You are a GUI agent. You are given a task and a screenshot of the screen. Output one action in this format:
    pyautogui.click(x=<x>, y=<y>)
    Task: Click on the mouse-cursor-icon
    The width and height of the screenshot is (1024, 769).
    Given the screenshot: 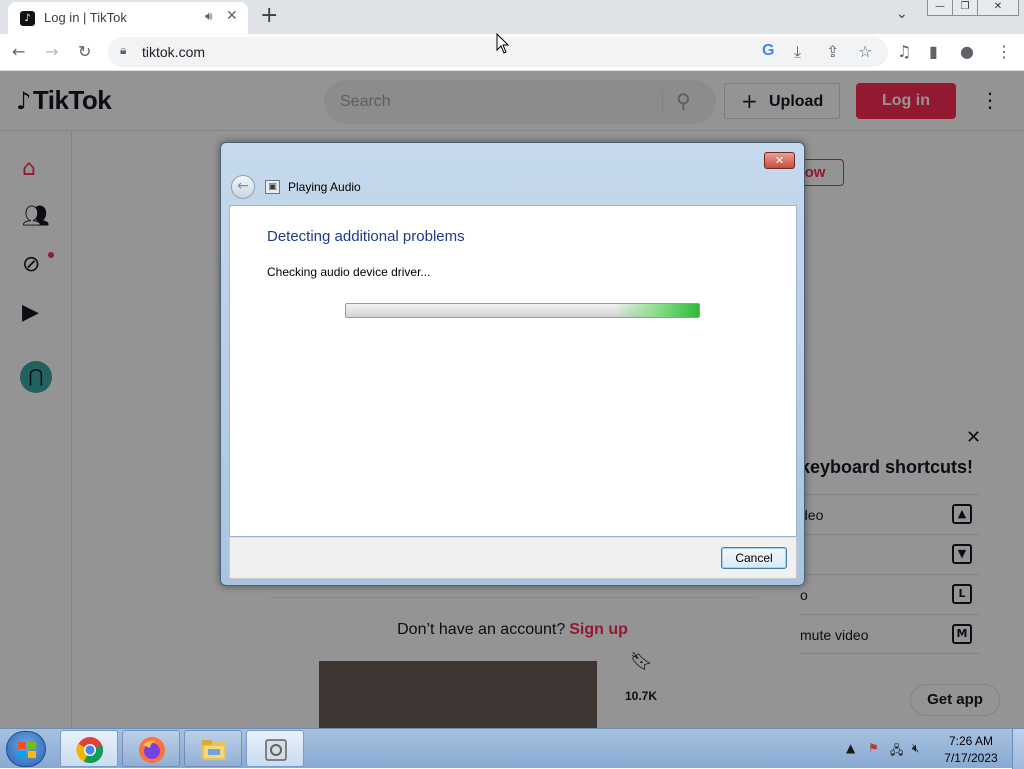 What is the action you would take?
    pyautogui.click(x=503, y=43)
    